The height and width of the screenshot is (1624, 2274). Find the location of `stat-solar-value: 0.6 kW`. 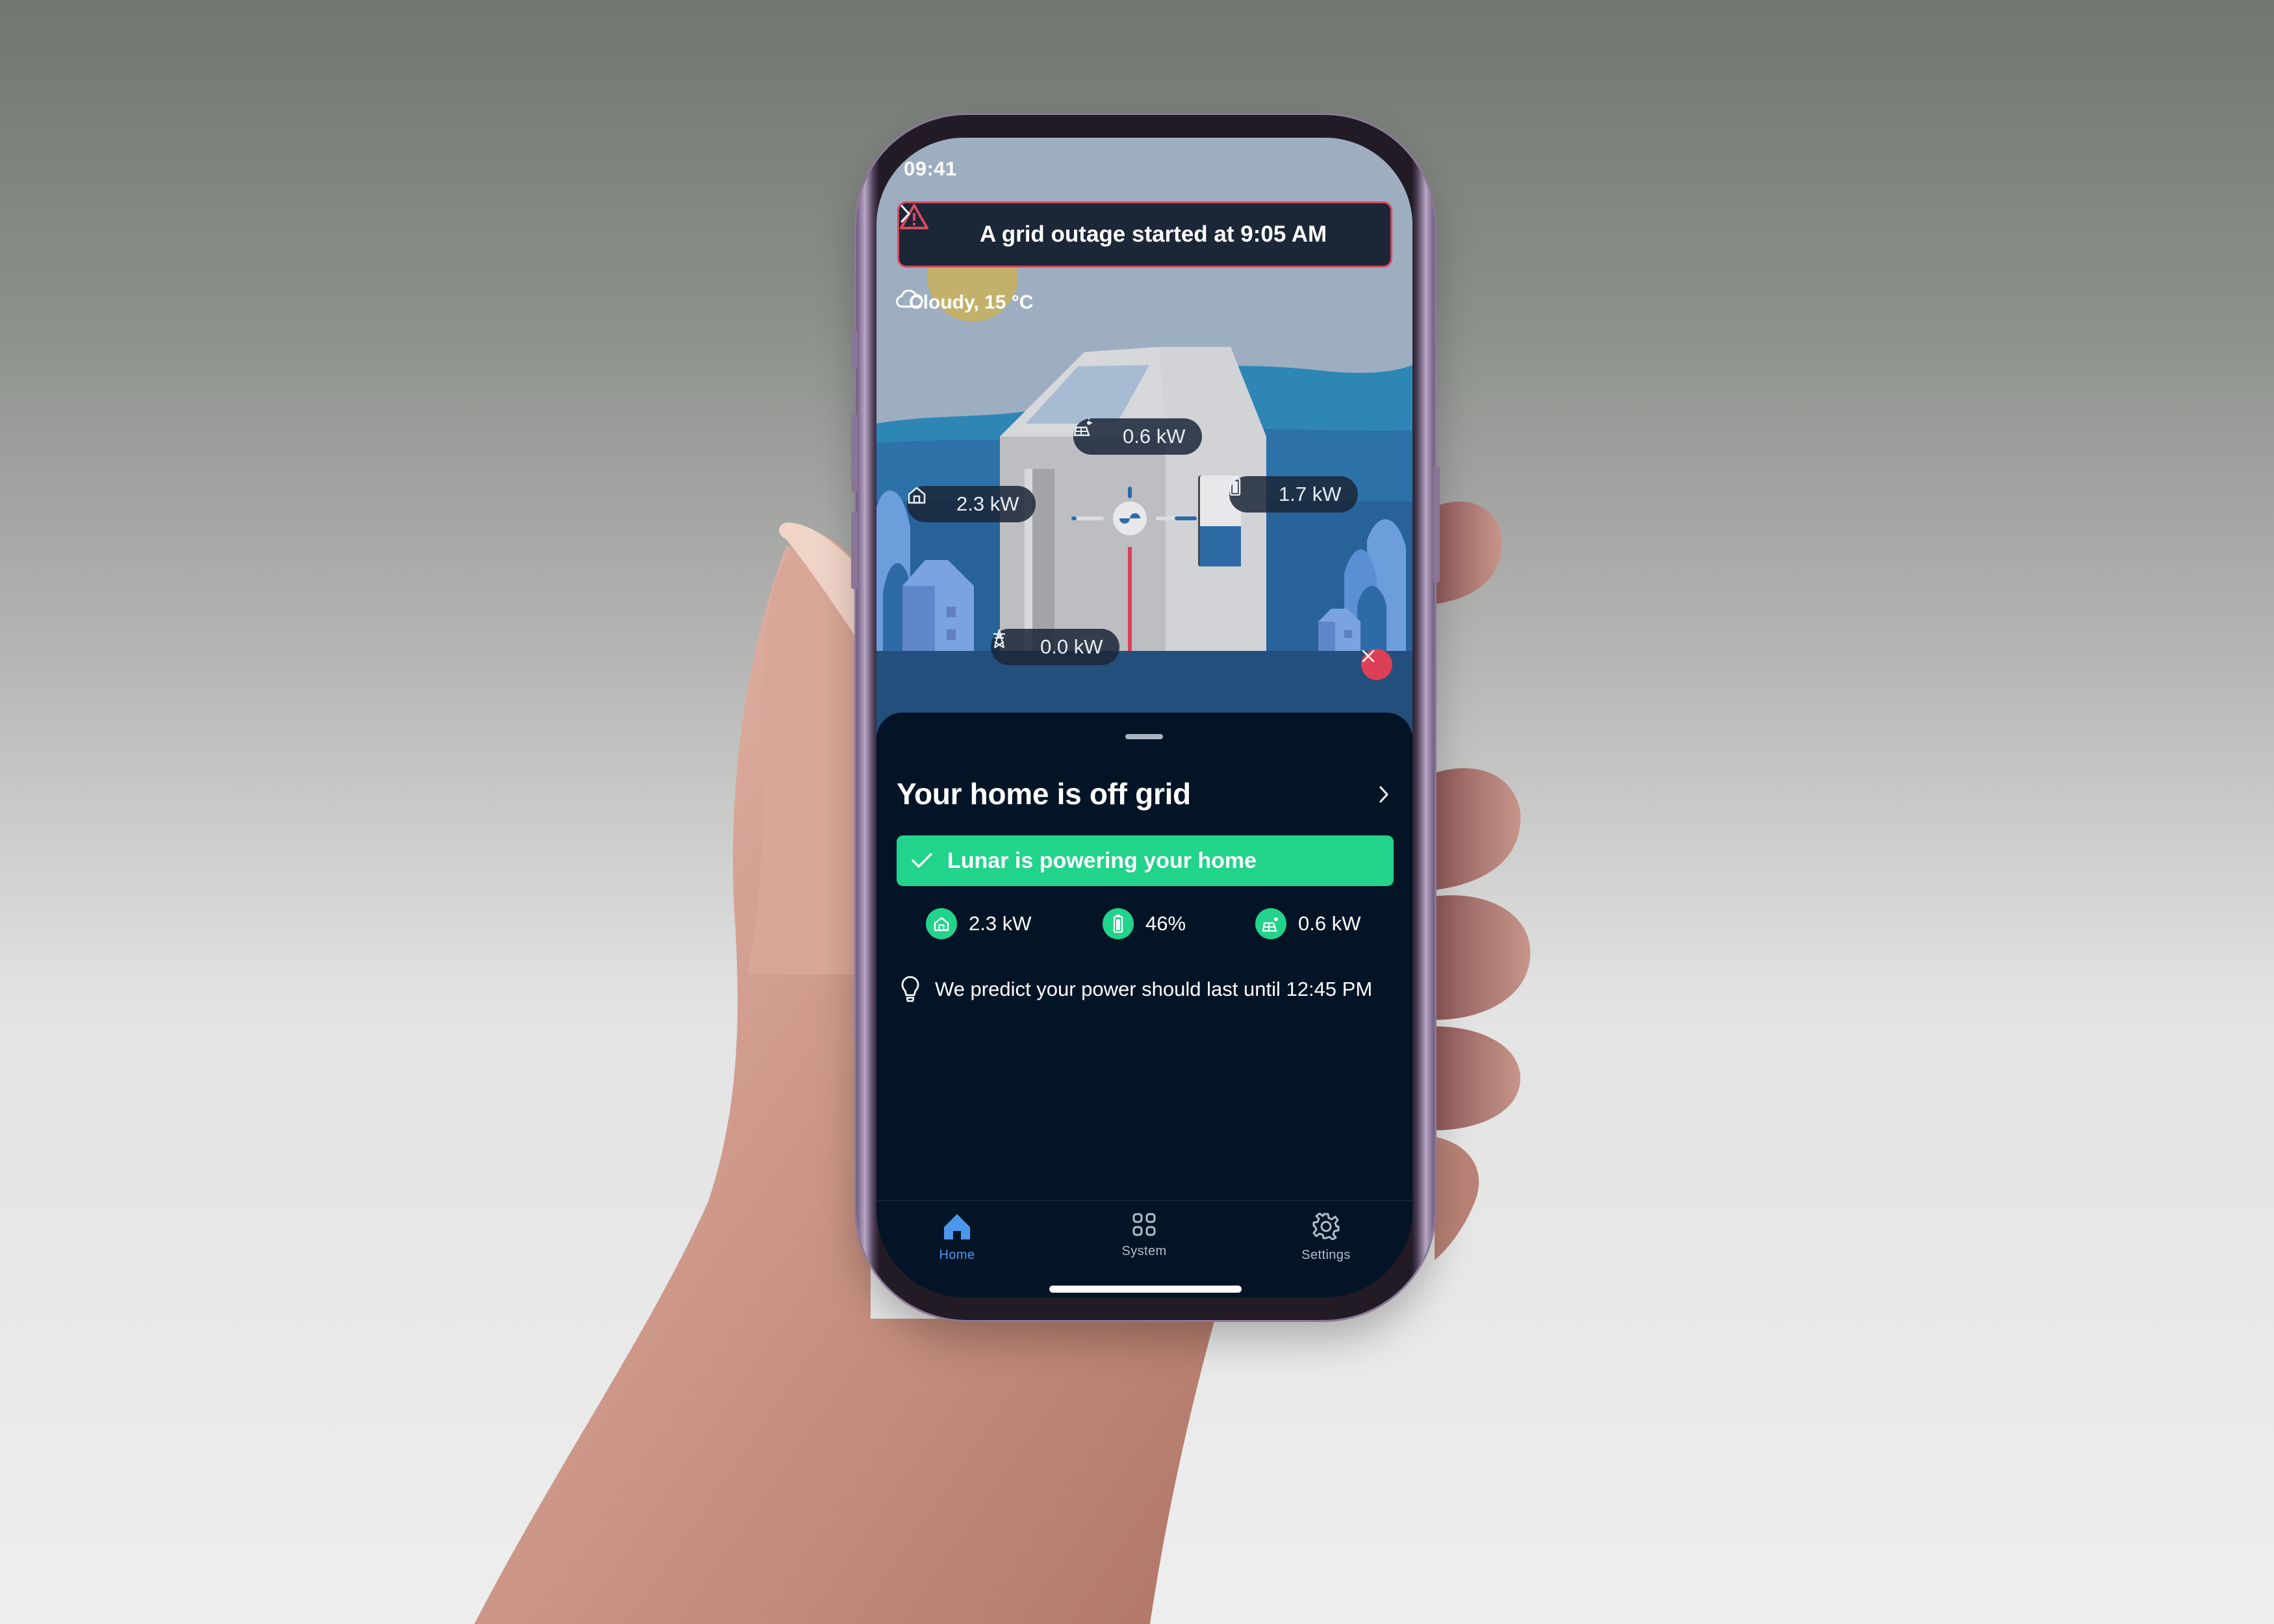

stat-solar-value: 0.6 kW is located at coordinates (1329, 923).